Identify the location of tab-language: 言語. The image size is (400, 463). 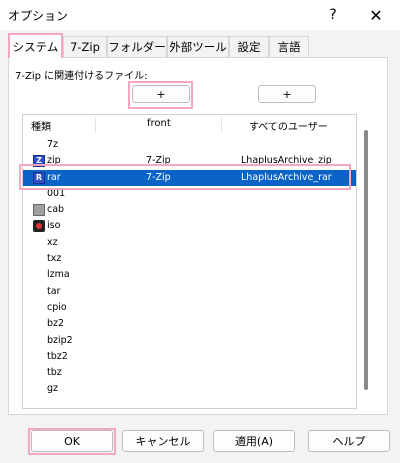
(289, 46).